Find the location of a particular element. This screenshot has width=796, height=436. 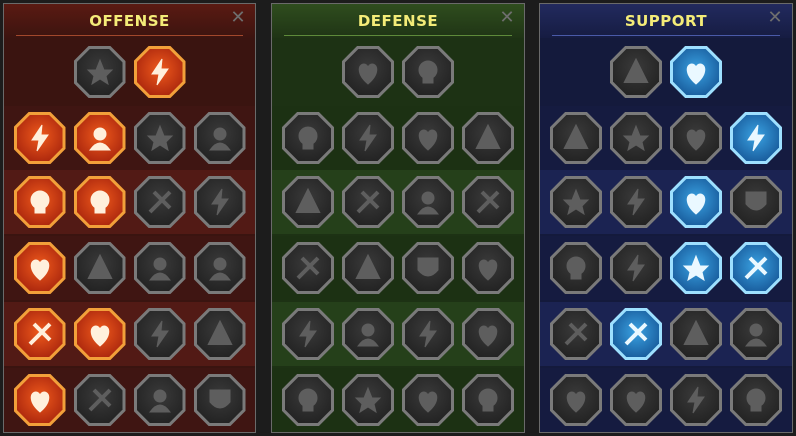

shoulder-plate-icon is located at coordinates (308, 138).